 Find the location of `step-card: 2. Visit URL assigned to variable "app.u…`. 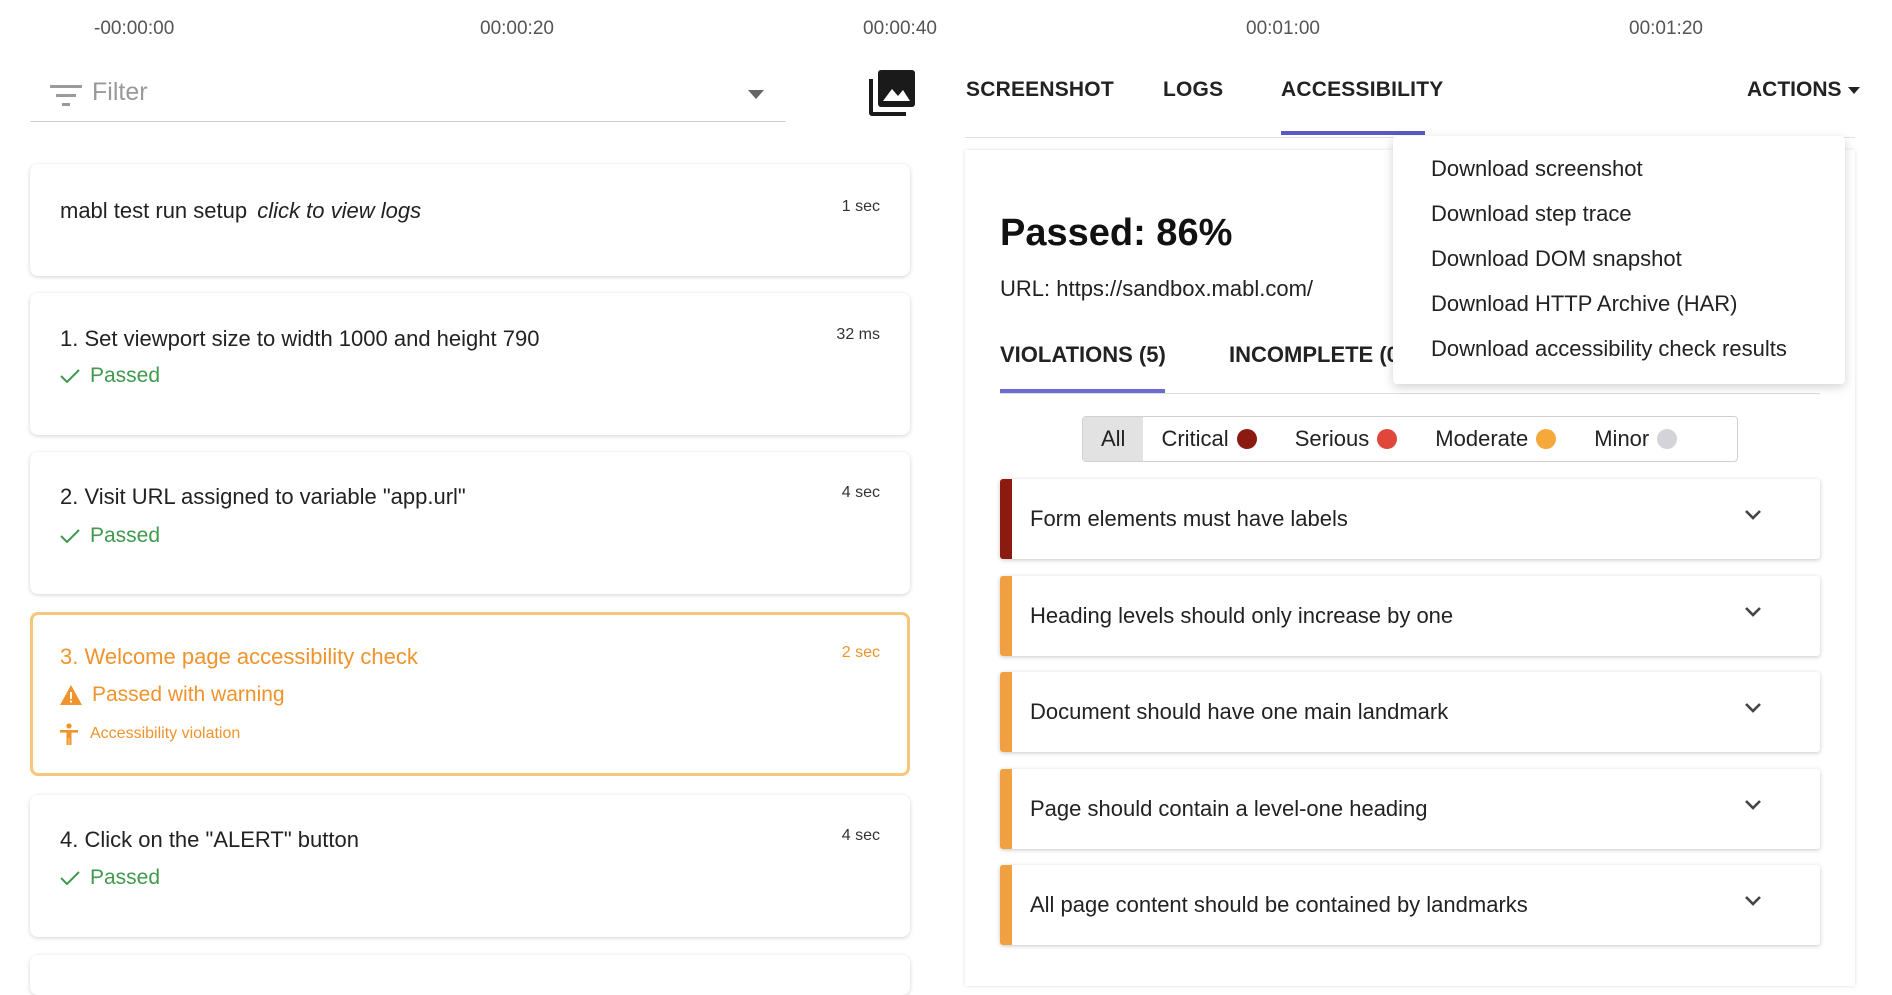

step-card: 2. Visit URL assigned to variable "app.u… is located at coordinates (470, 523).